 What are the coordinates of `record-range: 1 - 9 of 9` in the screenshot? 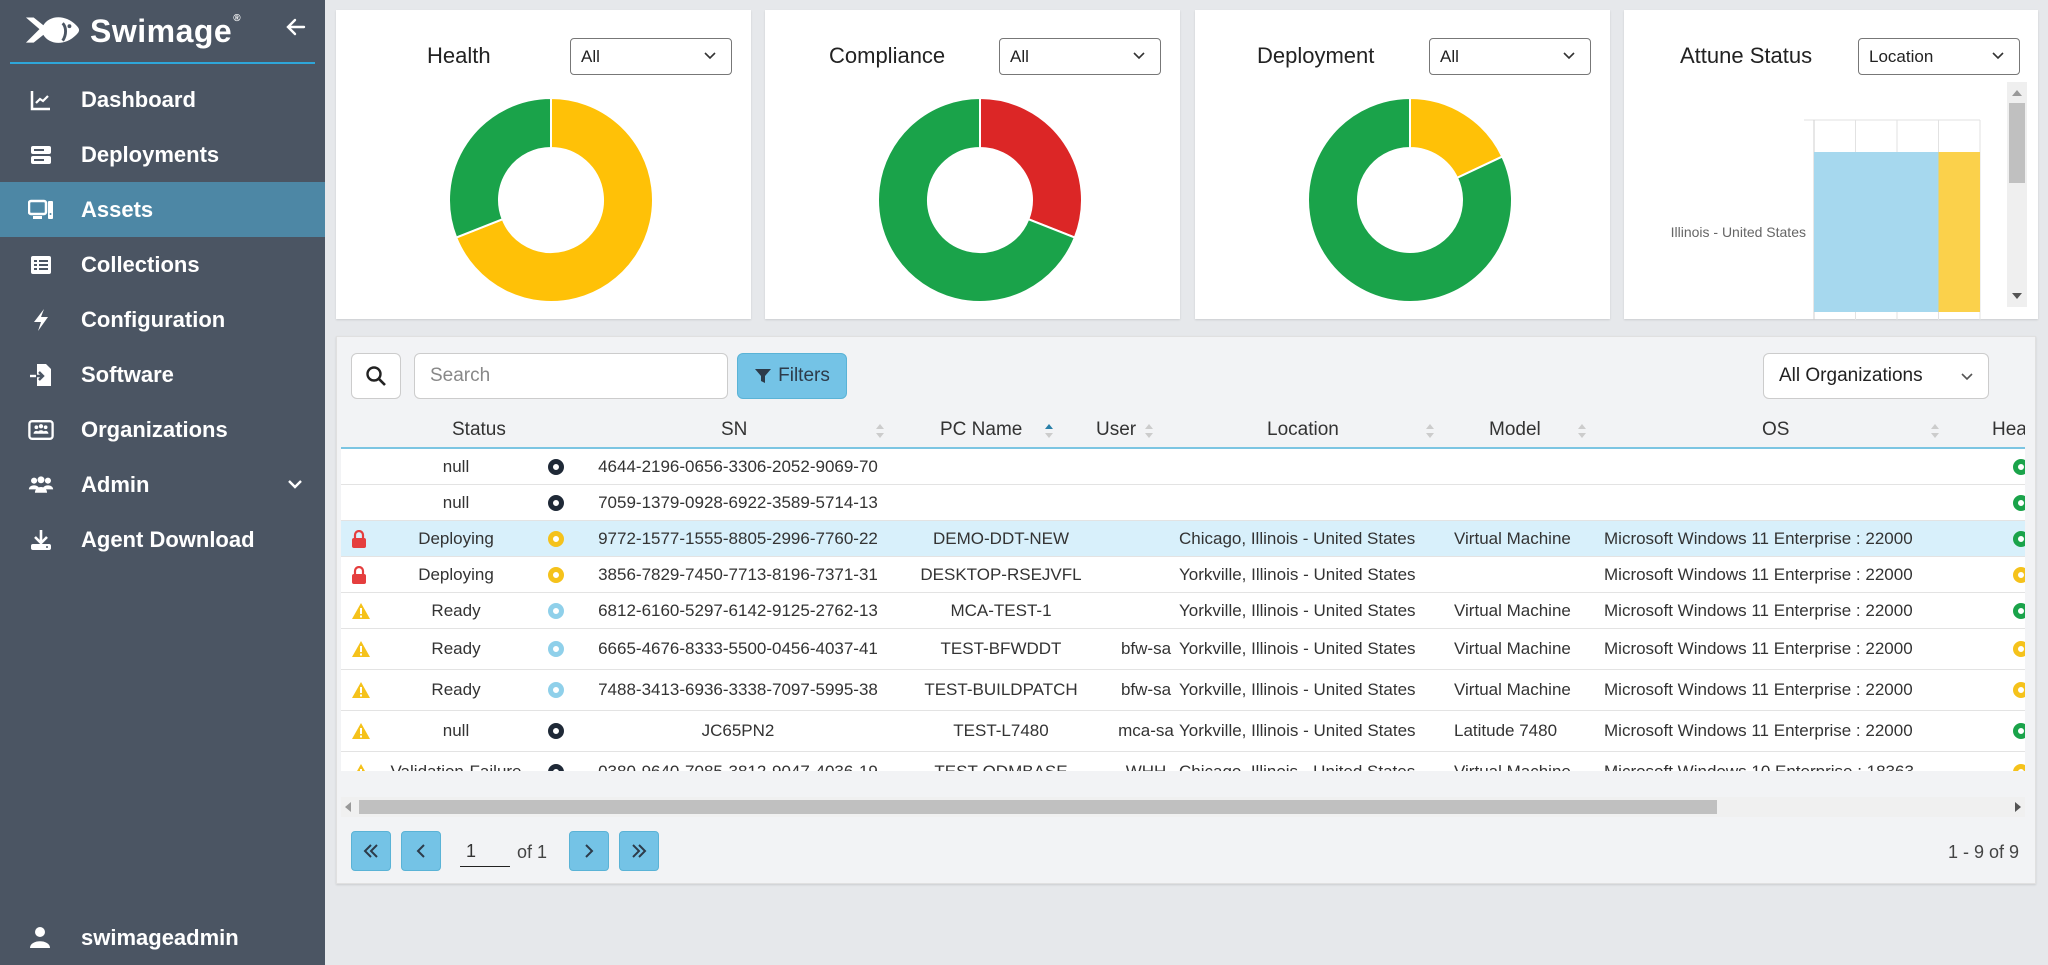 It's located at (1983, 852).